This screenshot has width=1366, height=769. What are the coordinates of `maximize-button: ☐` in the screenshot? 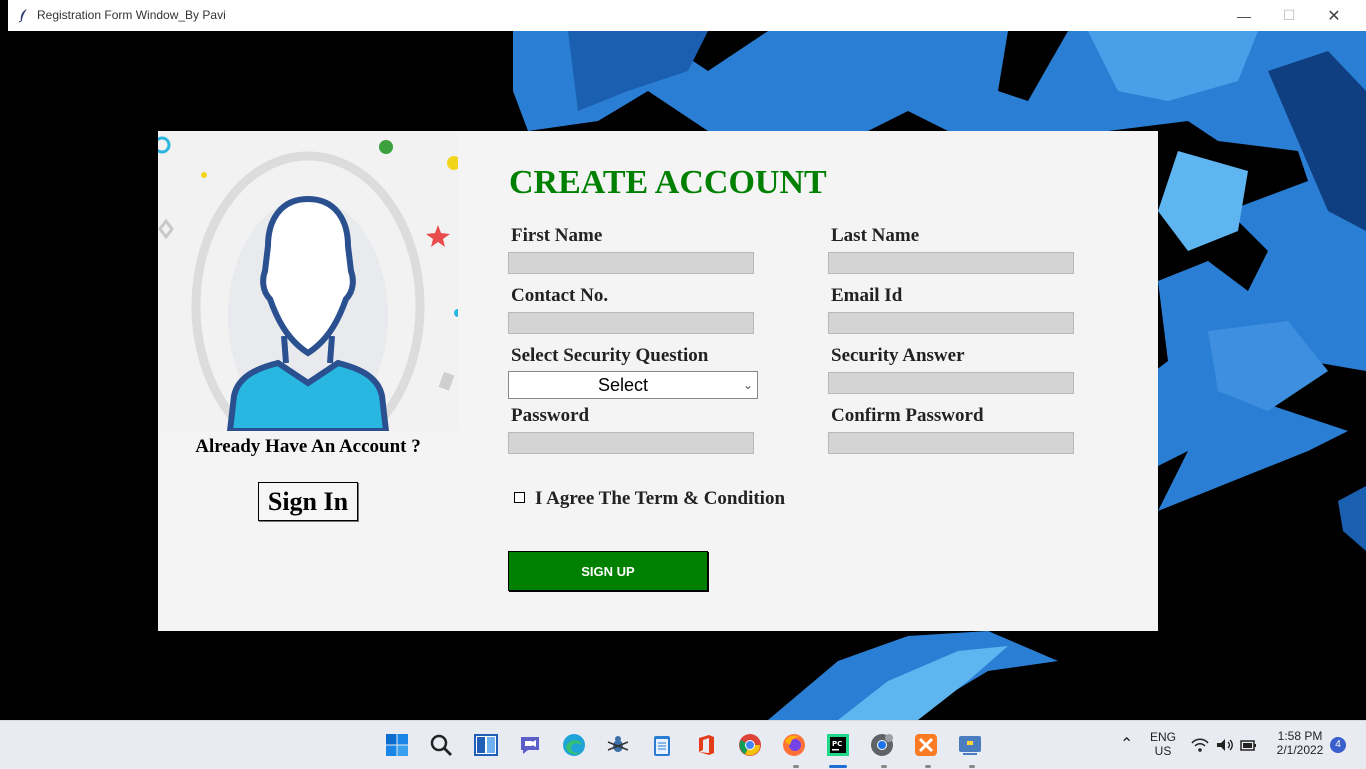 It's located at (1289, 15).